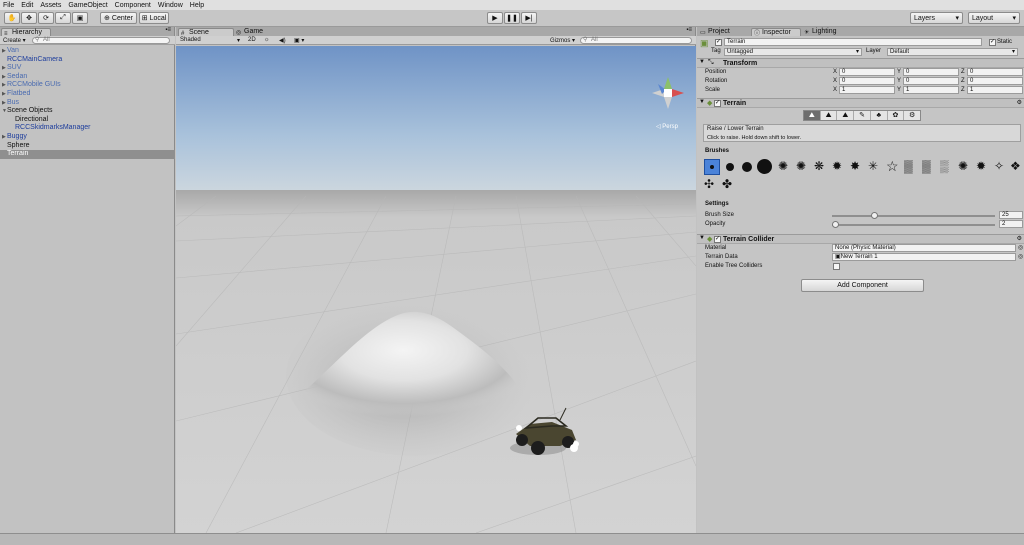 Image resolution: width=1024 pixels, height=545 pixels. I want to click on scale-y-field: 1, so click(931, 90).